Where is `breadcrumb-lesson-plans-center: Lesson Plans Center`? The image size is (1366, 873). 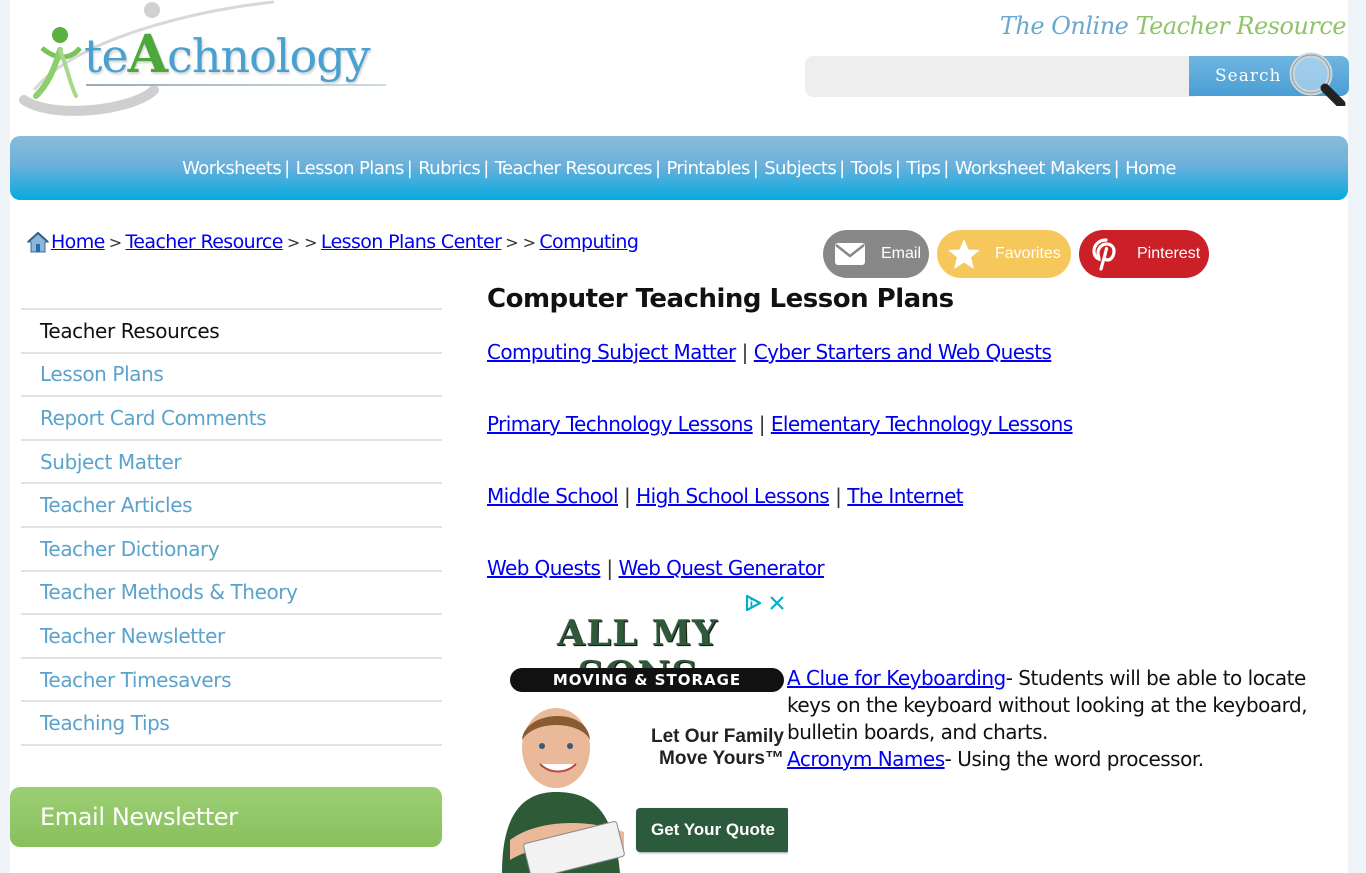
breadcrumb-lesson-plans-center: Lesson Plans Center is located at coordinates (411, 242).